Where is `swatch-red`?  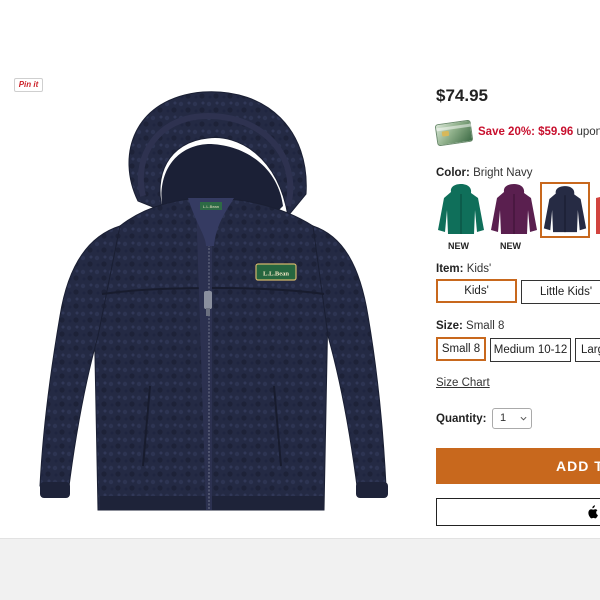
swatch-red is located at coordinates (597, 210).